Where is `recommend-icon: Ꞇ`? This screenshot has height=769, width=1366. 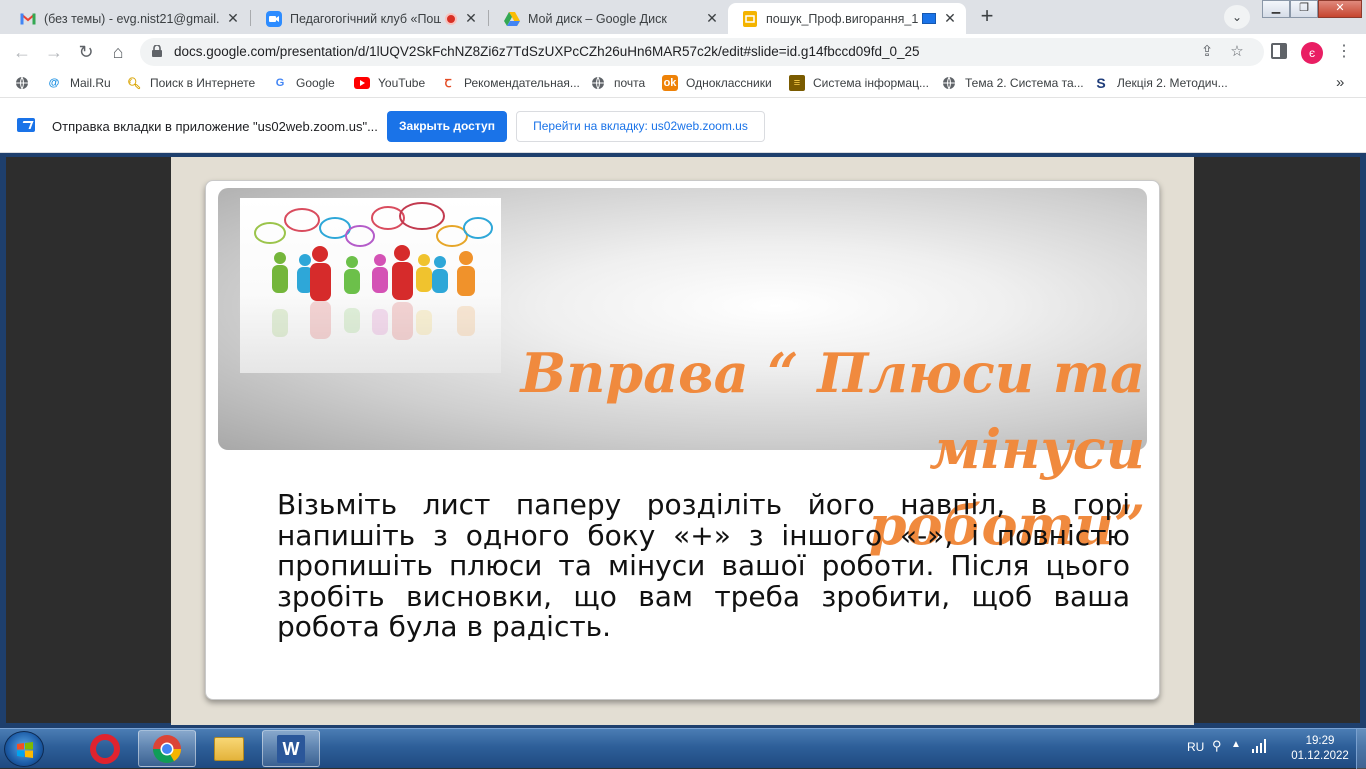
recommend-icon: Ꞇ is located at coordinates (448, 83).